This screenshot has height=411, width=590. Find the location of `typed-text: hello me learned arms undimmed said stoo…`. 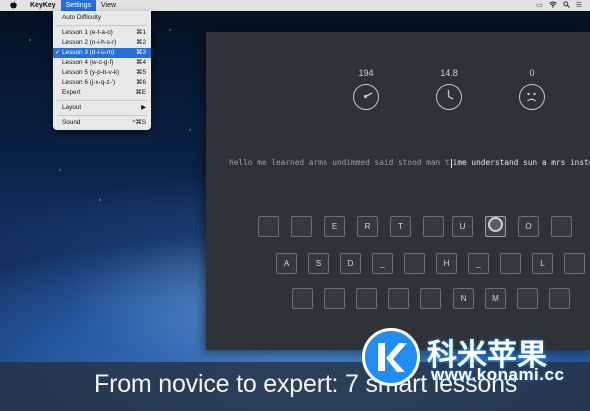

typed-text: hello me learned arms undimmed said stoo… is located at coordinates (339, 162).